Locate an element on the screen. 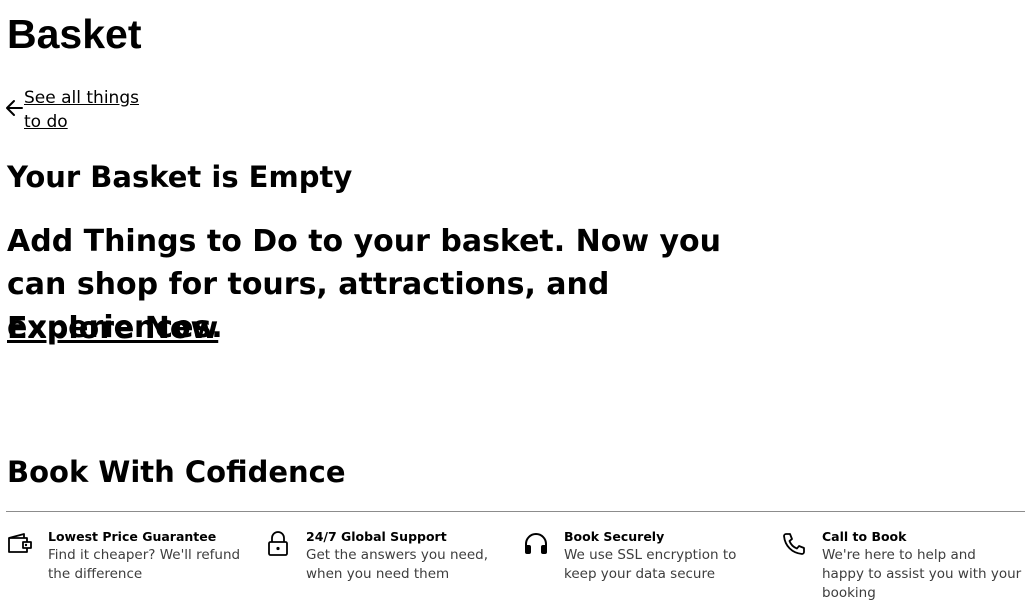 The height and width of the screenshot is (603, 1032). back-link-label: See all things to do is located at coordinates (81, 110).